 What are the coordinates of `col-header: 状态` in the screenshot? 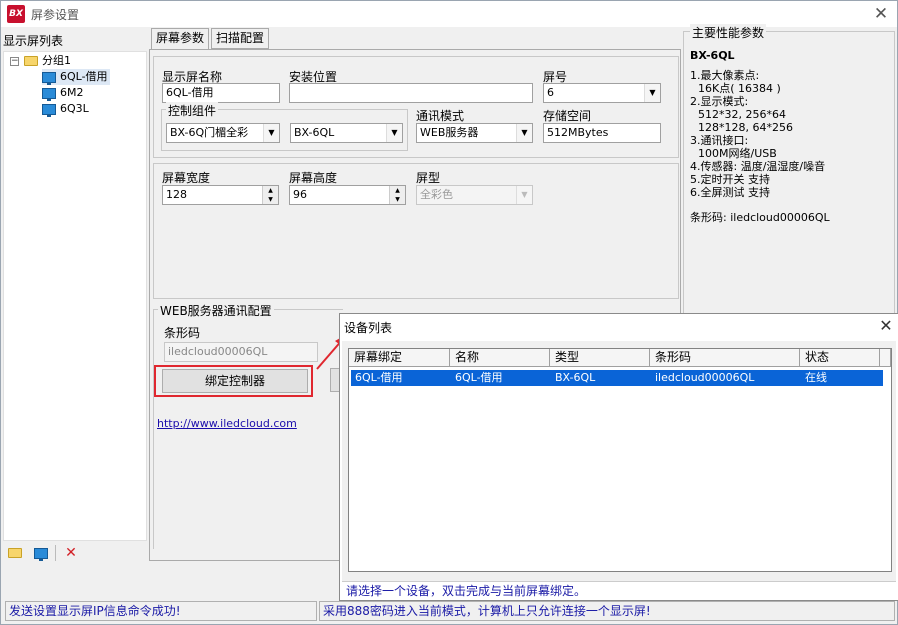 It's located at (840, 358).